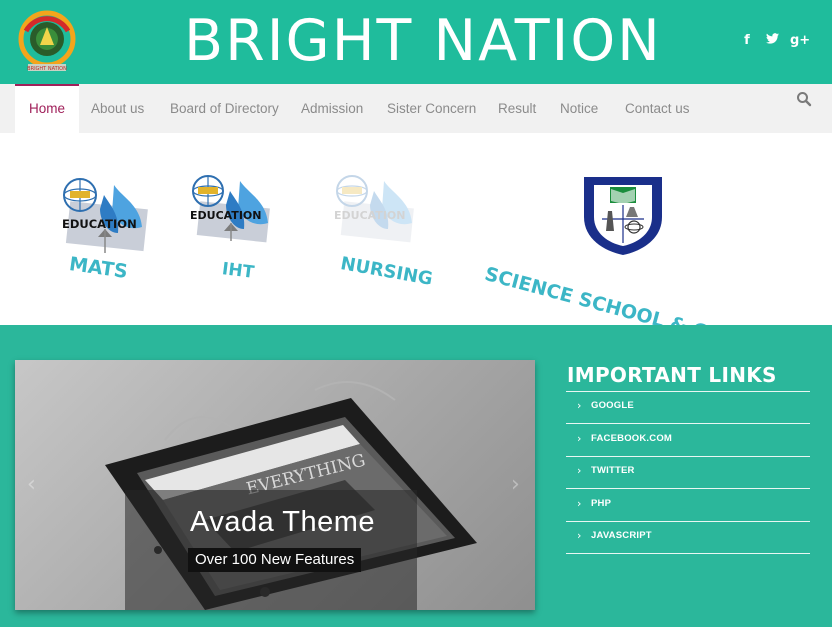 The width and height of the screenshot is (832, 627). I want to click on education-badge-icon, so click(105, 215).